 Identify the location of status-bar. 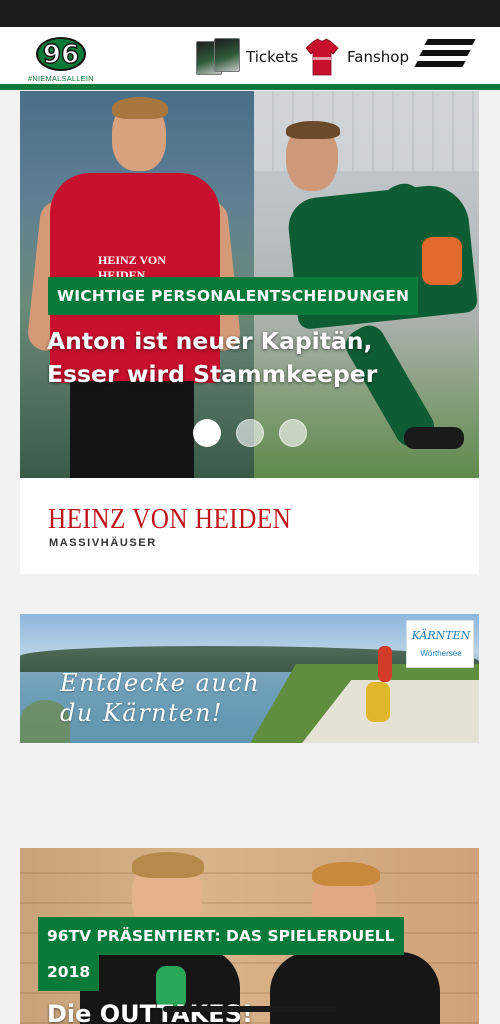
(250, 13).